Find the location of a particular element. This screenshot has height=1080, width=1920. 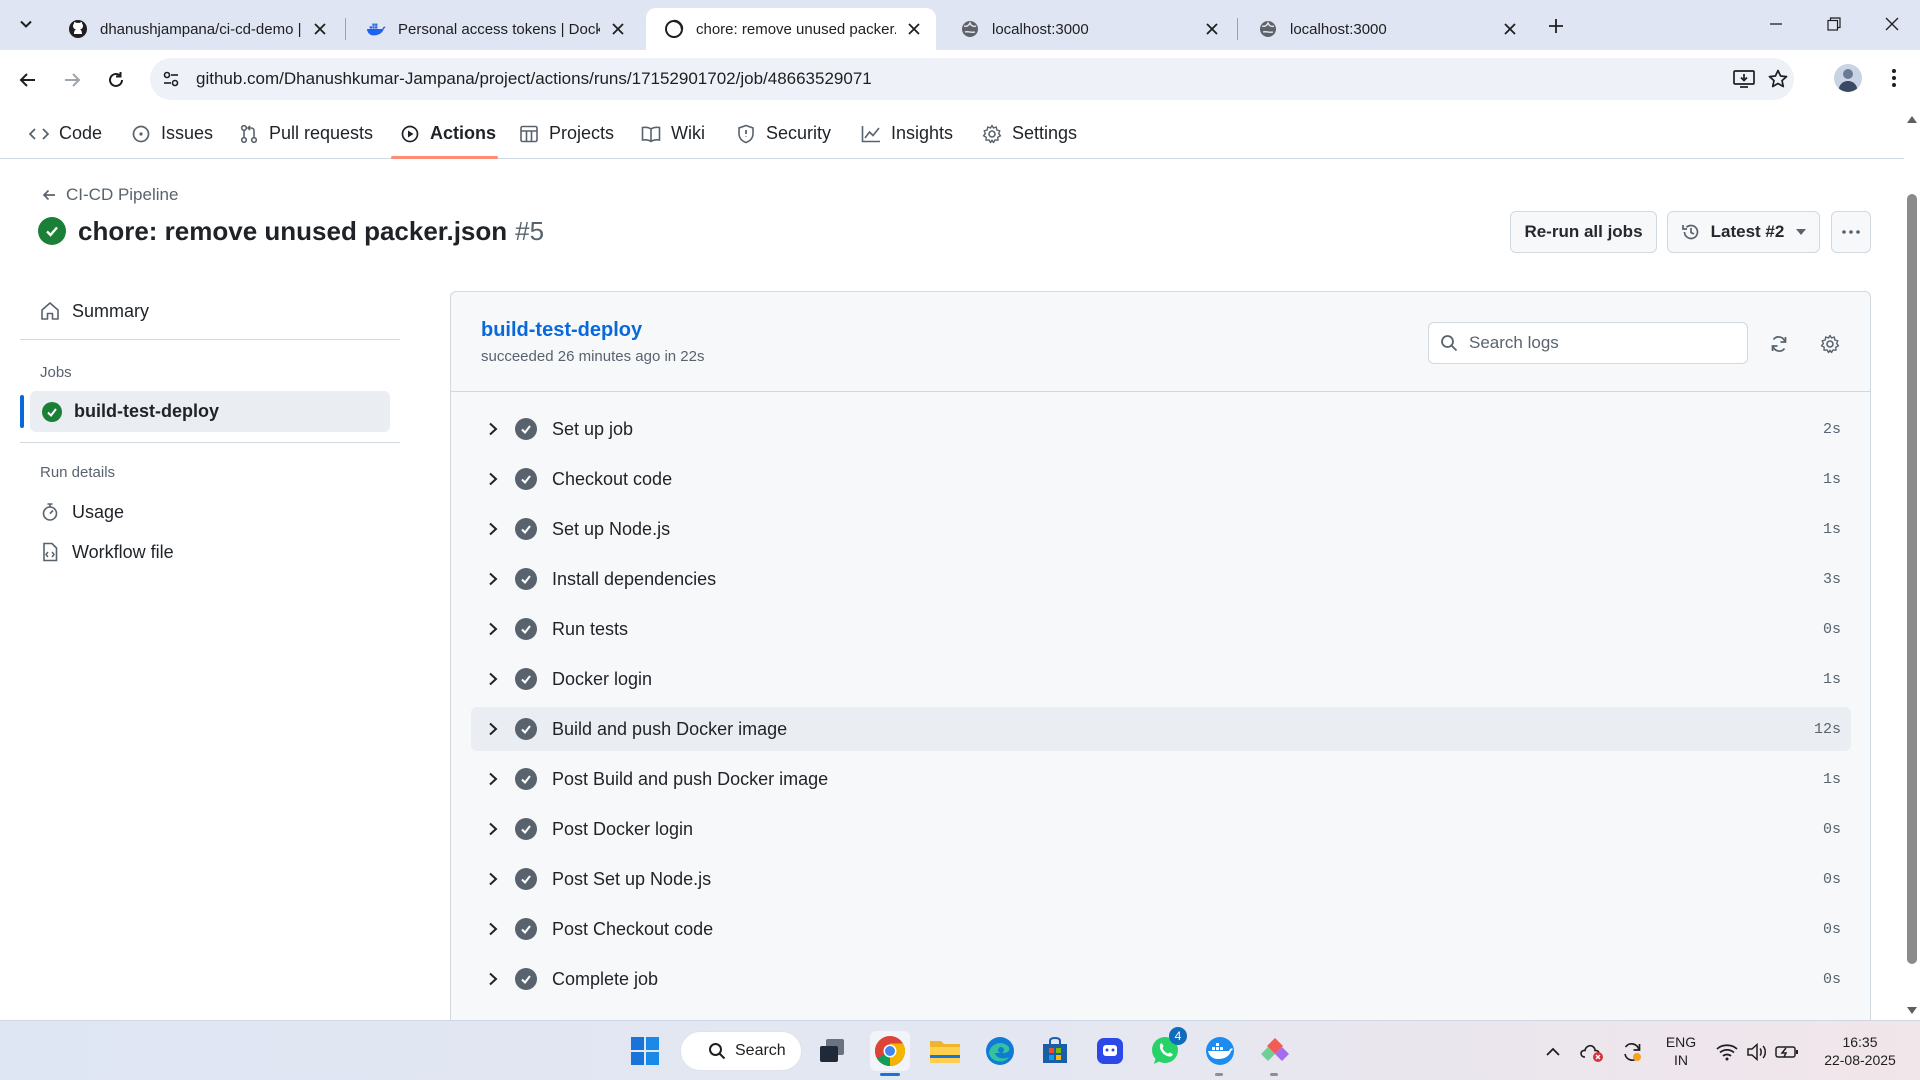

job-step-row: Build and push Docker image 12s is located at coordinates (1161, 729).